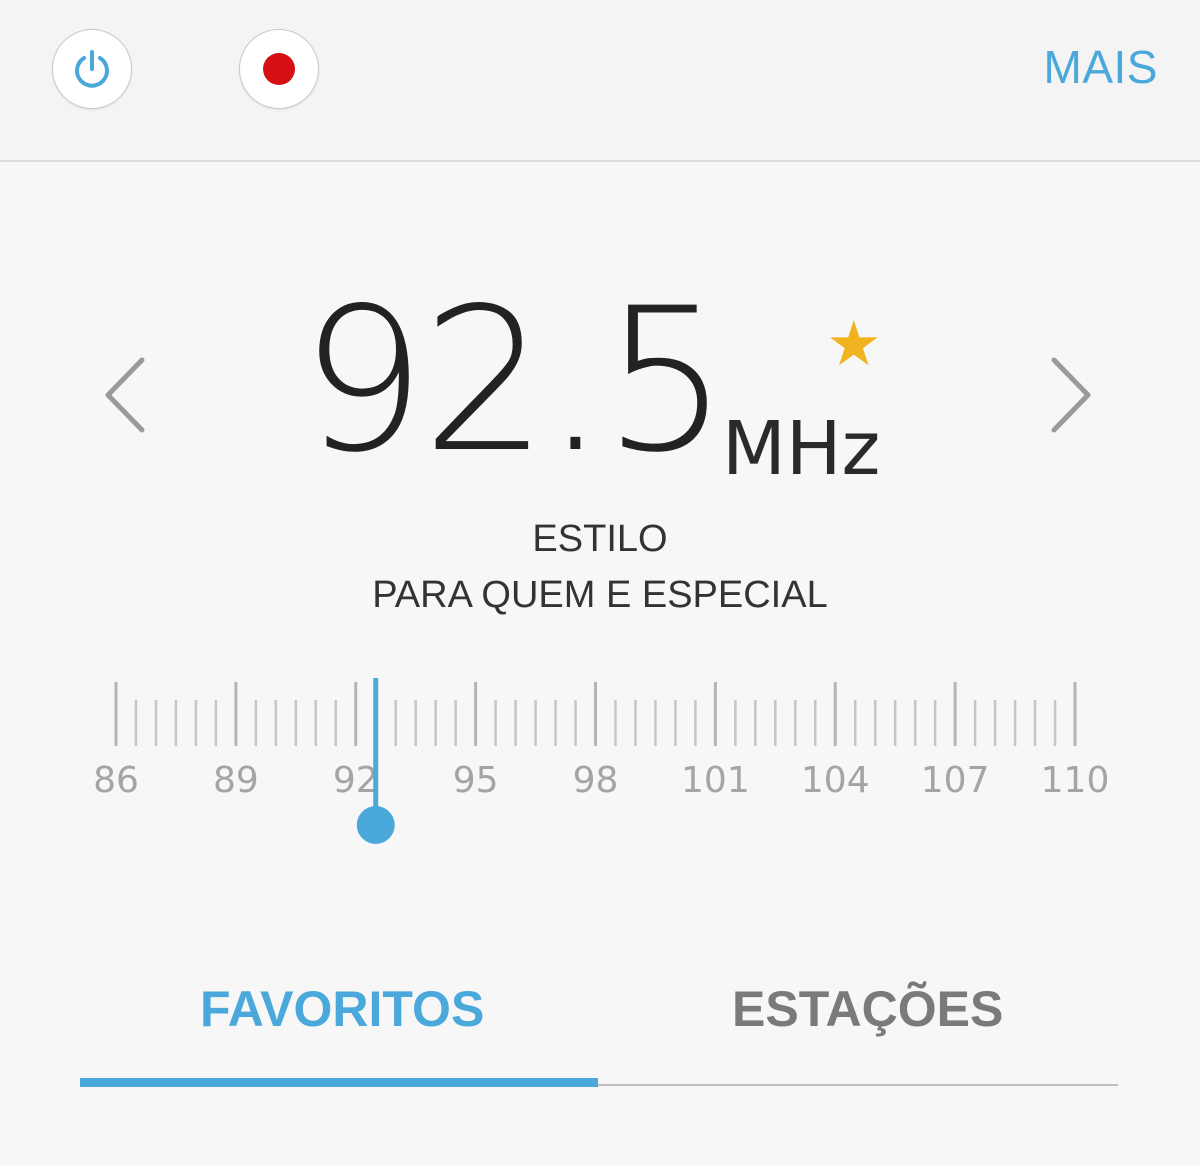  I want to click on previous-station-chevron-left-icon, so click(126, 395).